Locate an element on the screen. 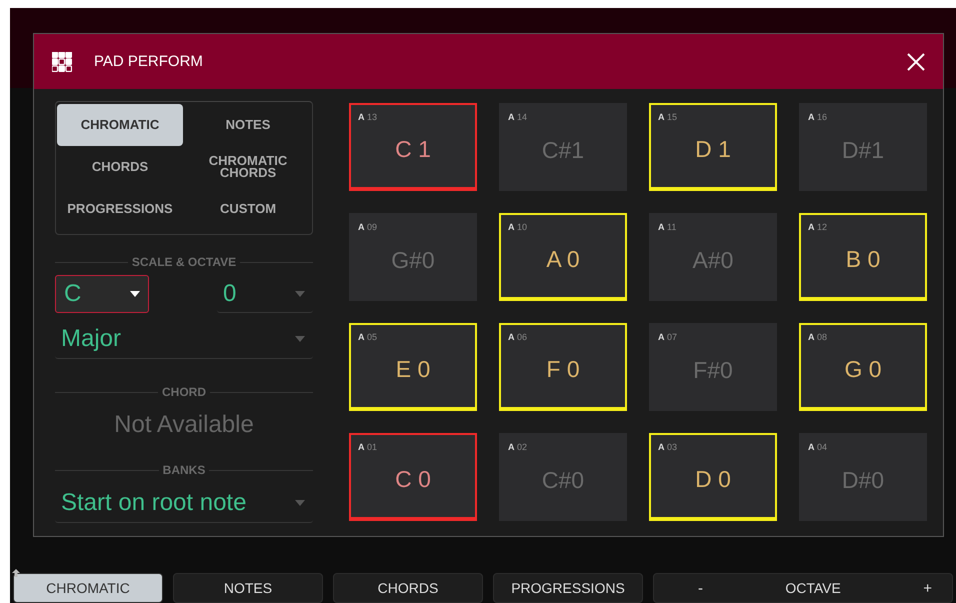  mode-tab: CHROMATIC is located at coordinates (120, 125).